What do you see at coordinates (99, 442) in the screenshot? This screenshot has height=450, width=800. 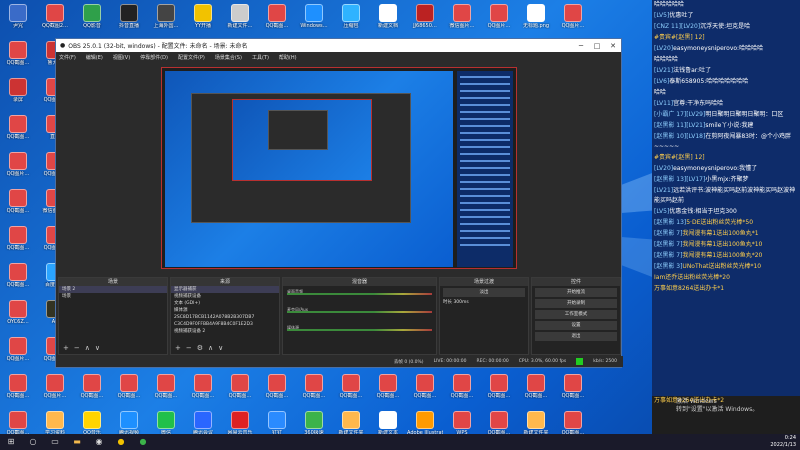 I see `obs-taskbar-icon: ◉` at bounding box center [99, 442].